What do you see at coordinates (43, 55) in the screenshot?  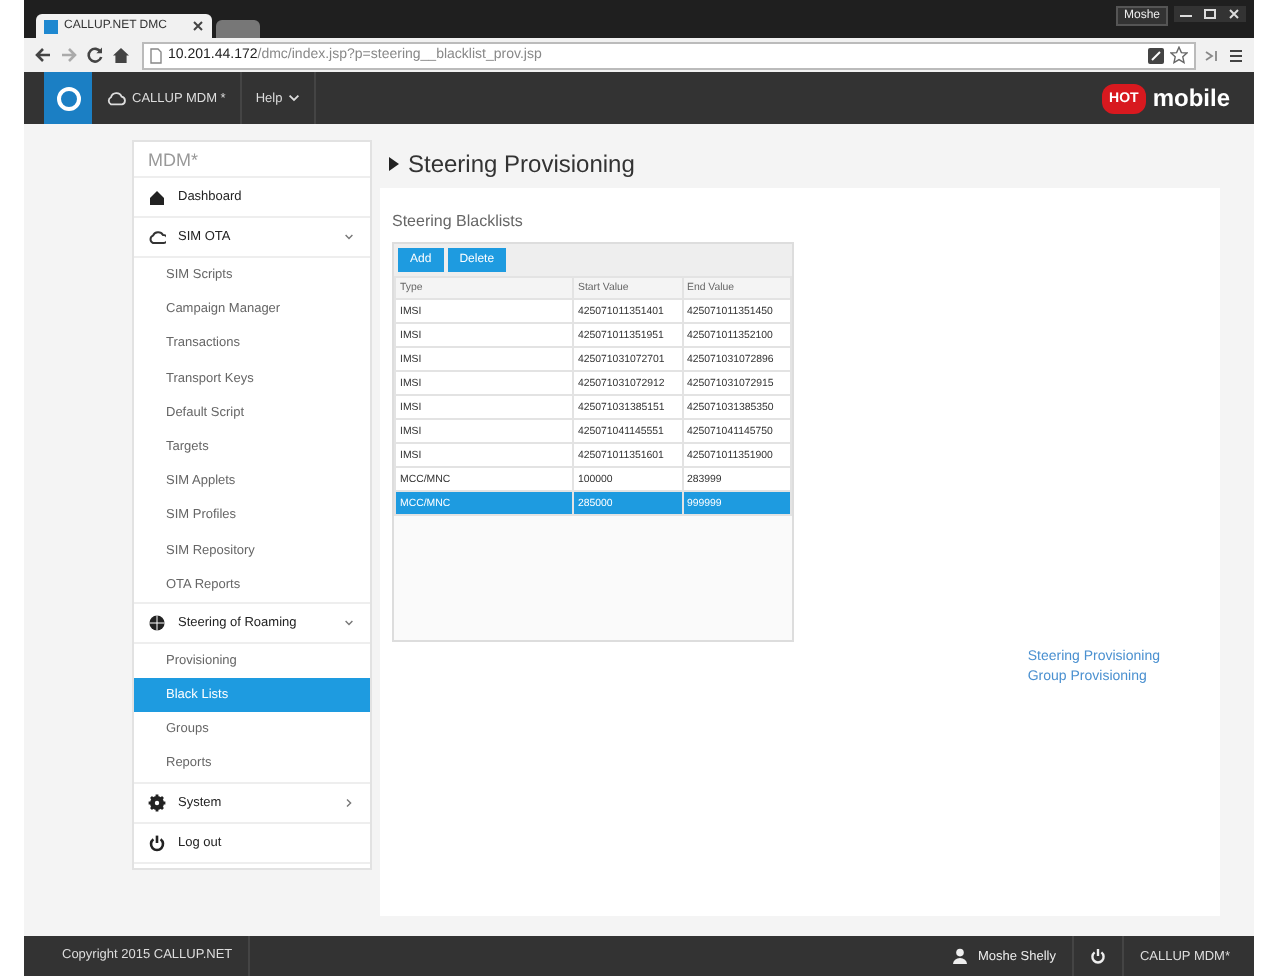 I see `back-icon` at bounding box center [43, 55].